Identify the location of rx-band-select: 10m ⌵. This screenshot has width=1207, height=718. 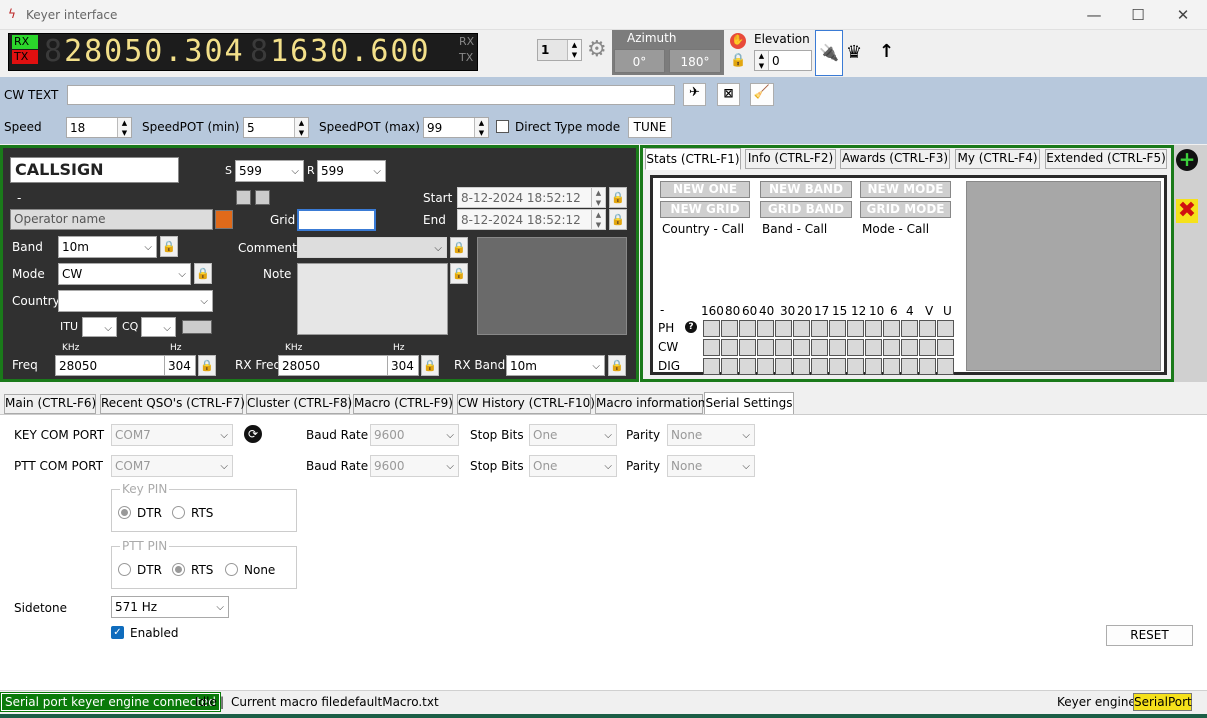
(555, 365).